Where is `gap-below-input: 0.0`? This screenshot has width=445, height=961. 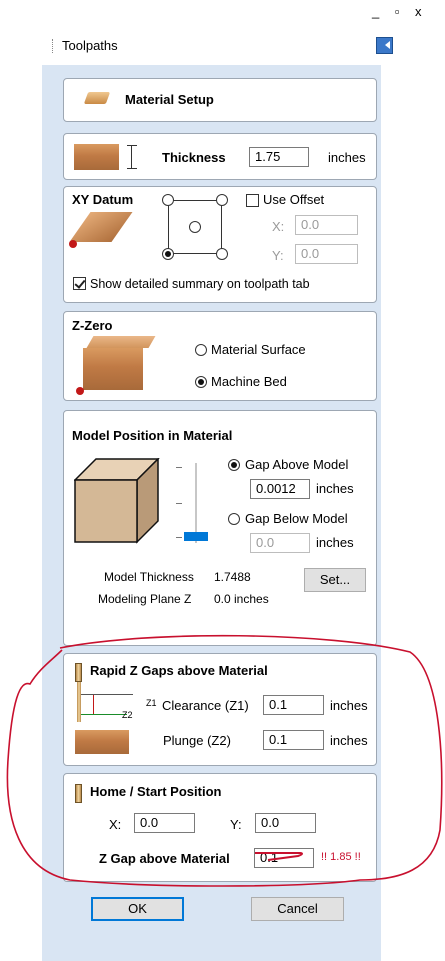
gap-below-input: 0.0 is located at coordinates (280, 543).